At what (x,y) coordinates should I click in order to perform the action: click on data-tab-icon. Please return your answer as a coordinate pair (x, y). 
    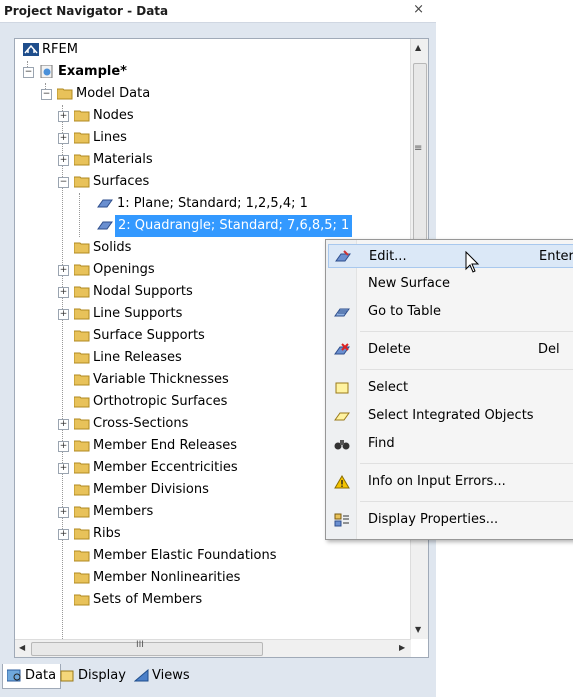
    Looking at the image, I should click on (14, 675).